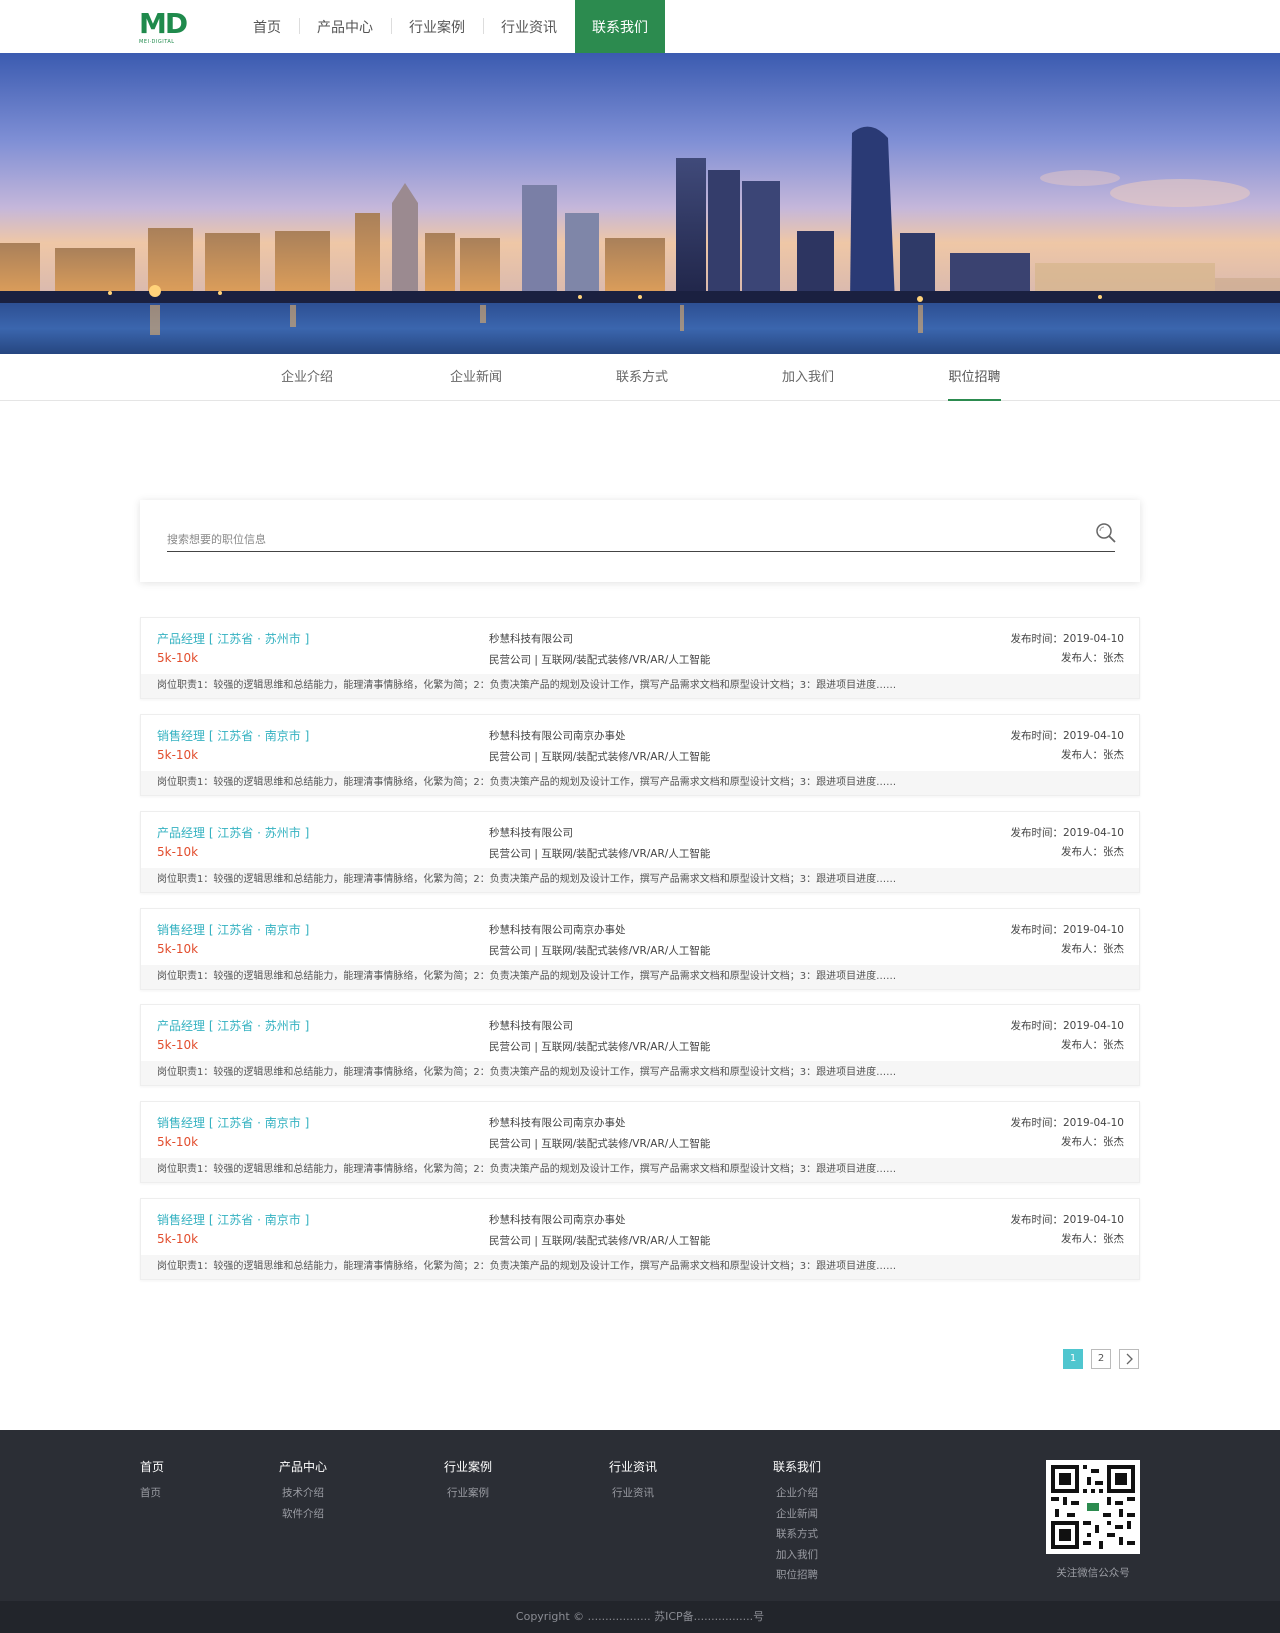 Image resolution: width=1280 pixels, height=1633 pixels. I want to click on footer-link: 企业新闻, so click(797, 1514).